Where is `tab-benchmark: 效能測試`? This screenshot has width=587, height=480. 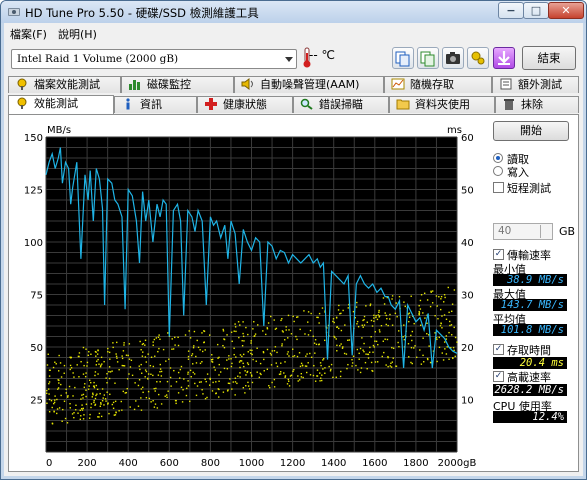
tab-benchmark: 效能測試 is located at coordinates (61, 104).